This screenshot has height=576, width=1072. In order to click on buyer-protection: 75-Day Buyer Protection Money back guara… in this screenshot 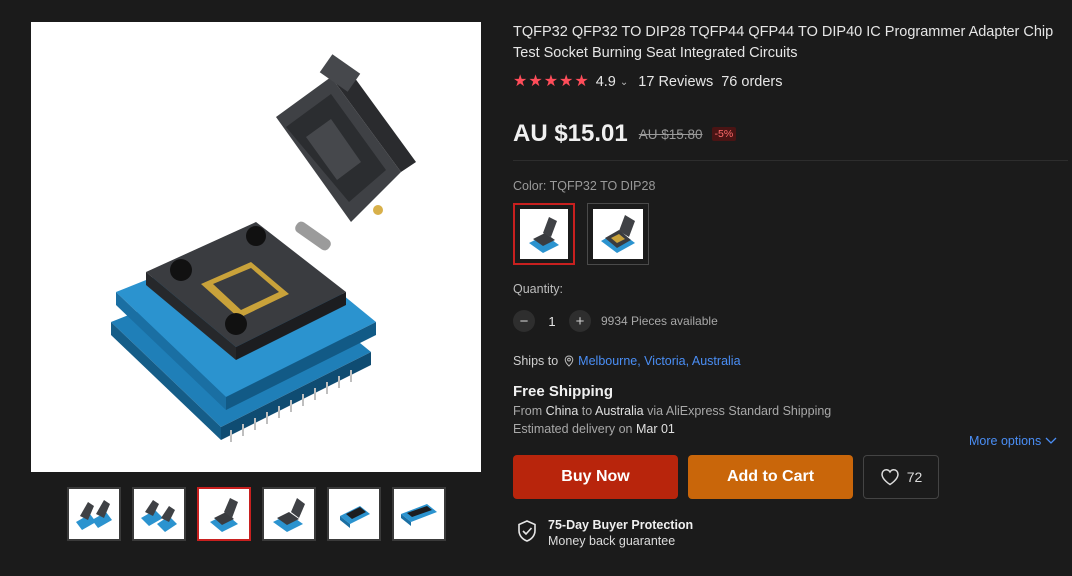, I will do `click(790, 533)`.